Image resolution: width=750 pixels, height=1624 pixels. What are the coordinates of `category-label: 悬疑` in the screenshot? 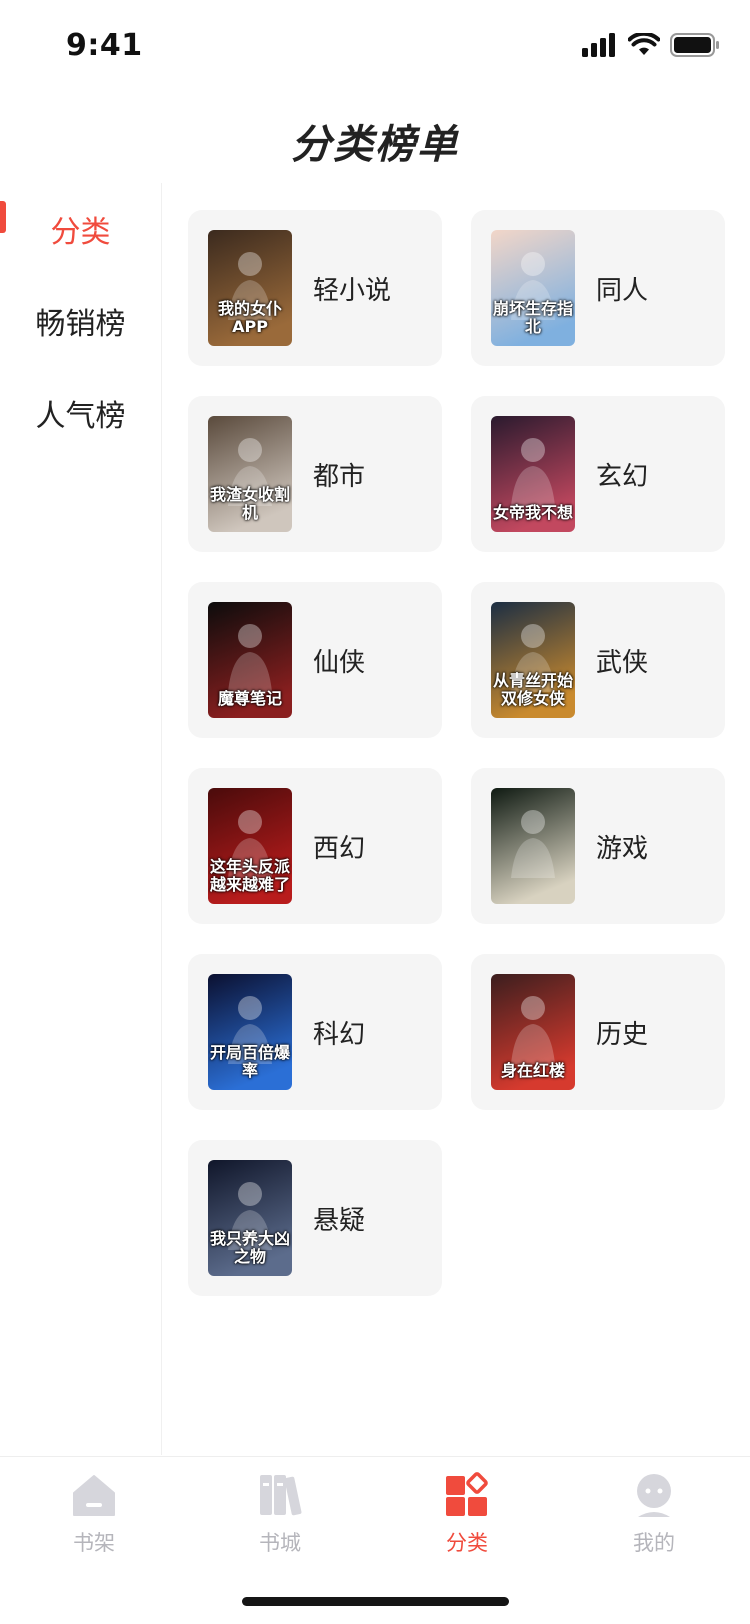 It's located at (339, 1220).